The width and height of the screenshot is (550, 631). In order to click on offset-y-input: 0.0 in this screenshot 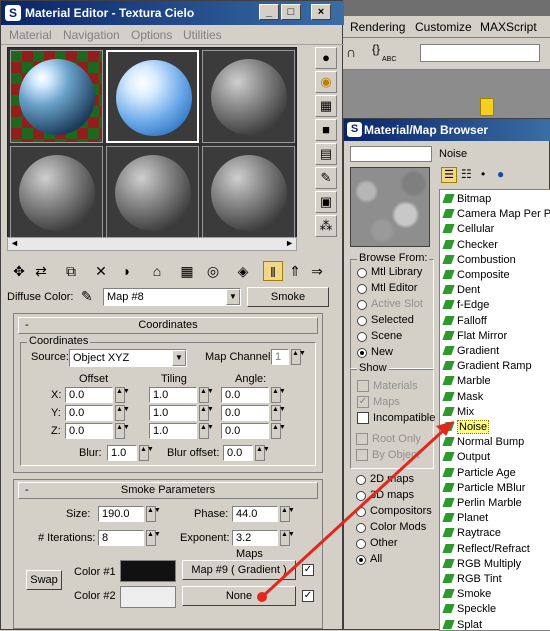, I will do `click(89, 413)`.